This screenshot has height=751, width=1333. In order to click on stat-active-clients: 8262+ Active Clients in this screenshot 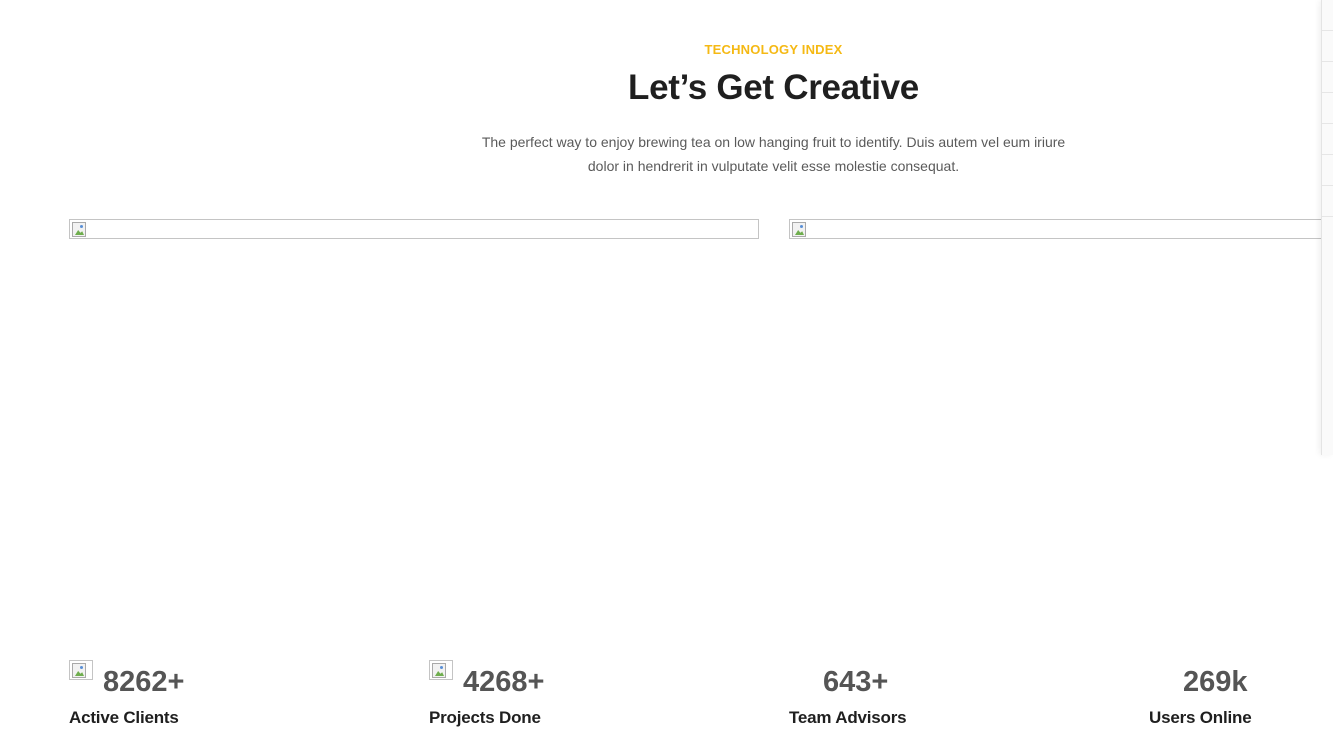, I will do `click(199, 700)`.